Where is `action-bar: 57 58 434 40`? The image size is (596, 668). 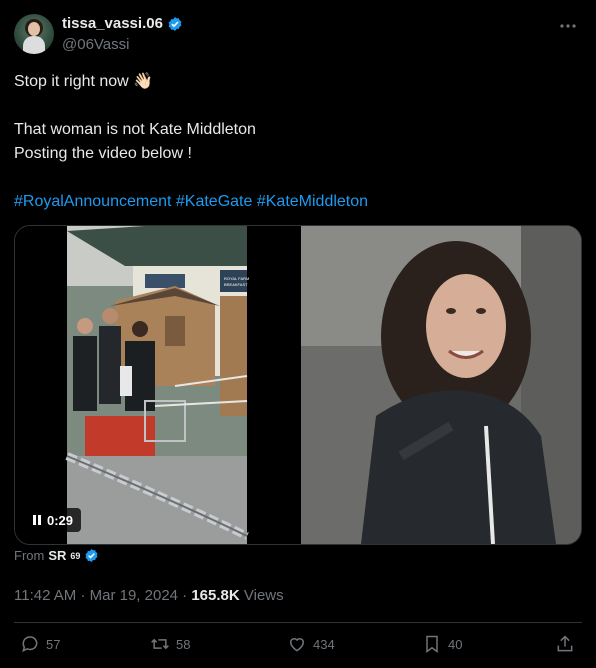 action-bar: 57 58 434 40 is located at coordinates (297, 646).